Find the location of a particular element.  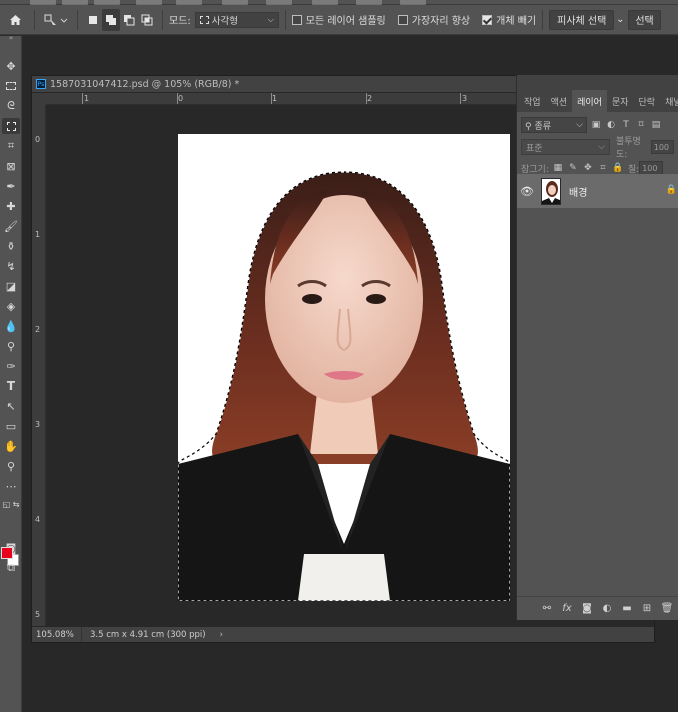

type-tool-icon: T is located at coordinates (11, 386).